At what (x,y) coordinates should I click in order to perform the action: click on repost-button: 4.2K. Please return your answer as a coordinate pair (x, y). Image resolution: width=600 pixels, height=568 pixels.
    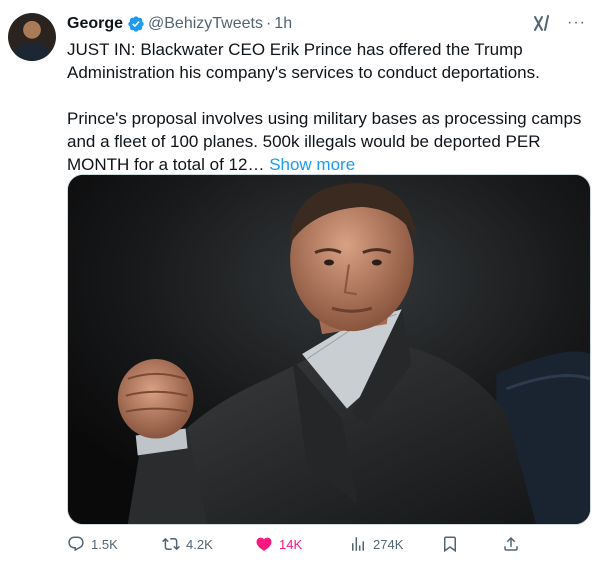
    Looking at the image, I should click on (187, 544).